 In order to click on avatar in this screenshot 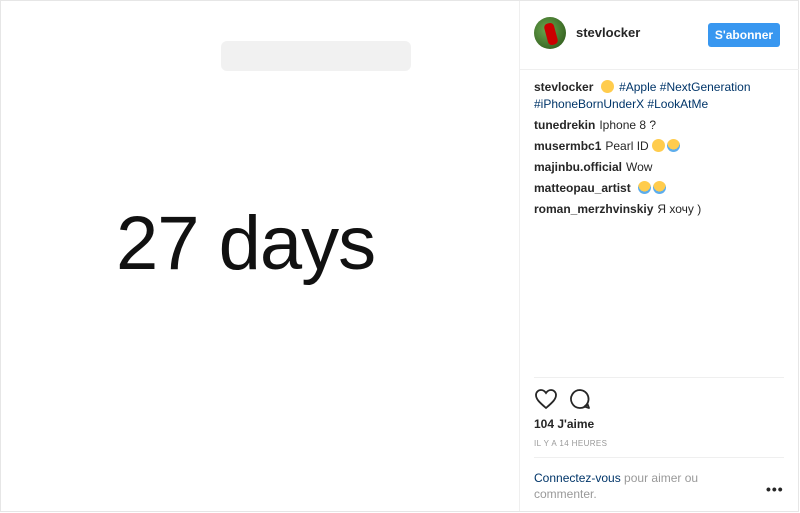, I will do `click(550, 33)`.